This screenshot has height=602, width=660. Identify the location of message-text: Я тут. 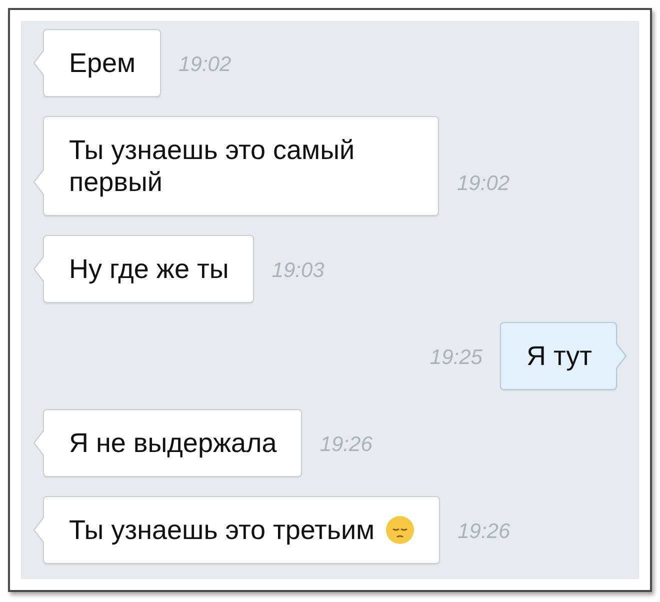
(559, 356).